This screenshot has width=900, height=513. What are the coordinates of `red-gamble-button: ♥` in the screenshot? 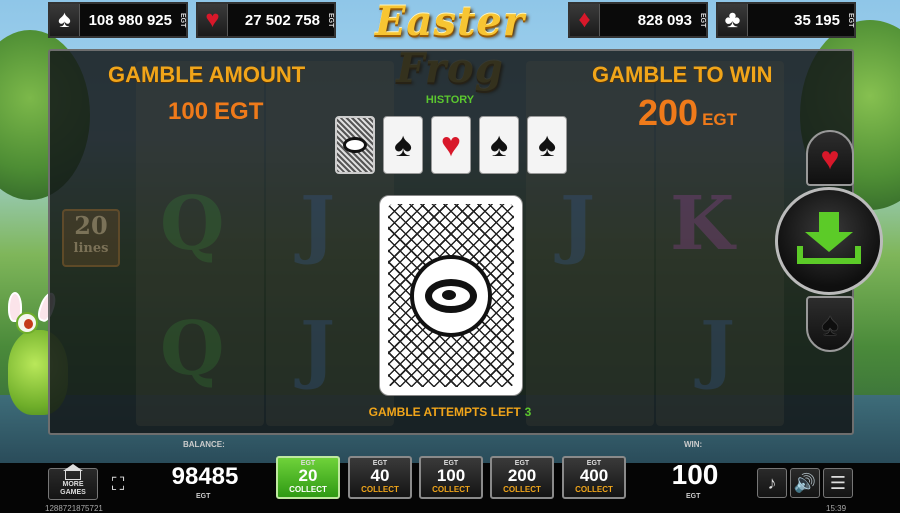 It's located at (830, 158).